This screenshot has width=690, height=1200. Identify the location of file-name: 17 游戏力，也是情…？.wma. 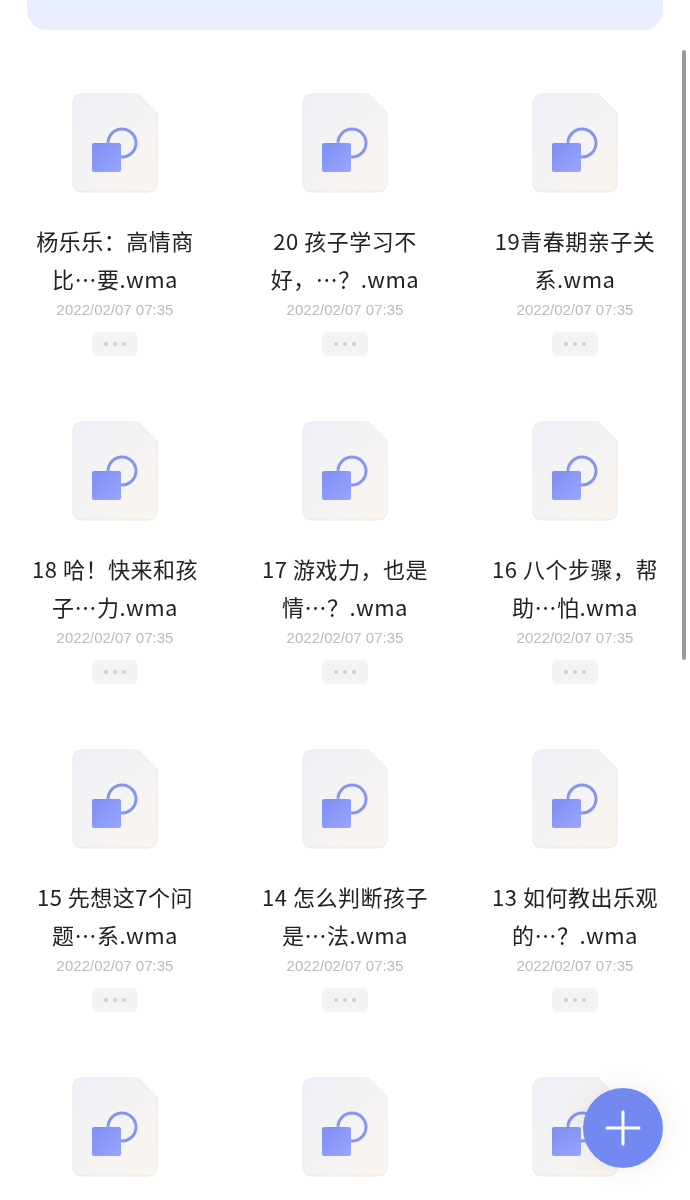
(345, 587).